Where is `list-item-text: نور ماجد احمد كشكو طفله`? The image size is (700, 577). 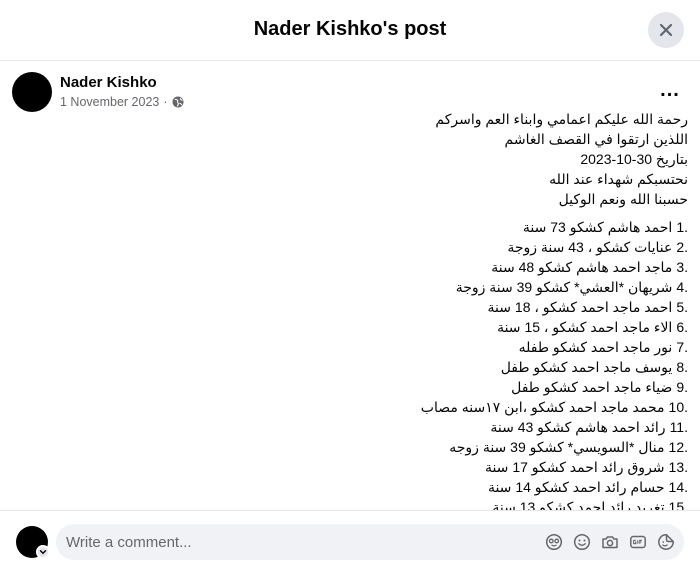
list-item-text: نور ماجد احمد كشكو طفله is located at coordinates (595, 347).